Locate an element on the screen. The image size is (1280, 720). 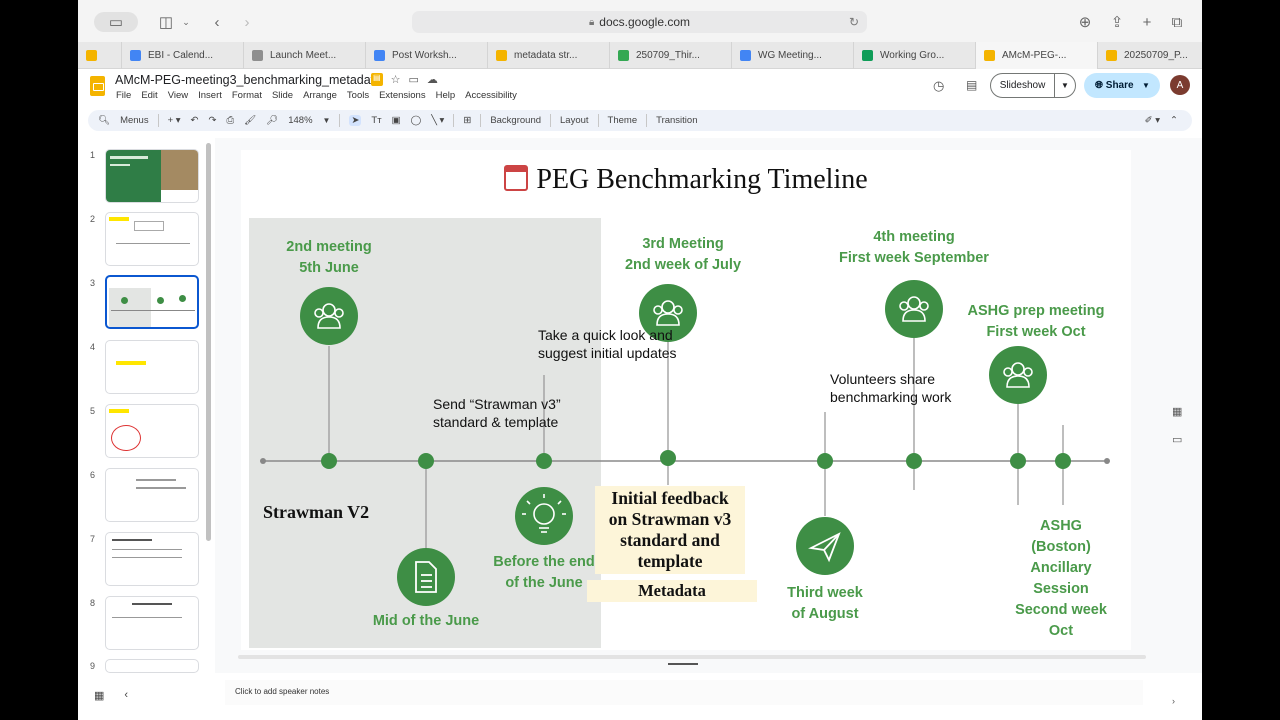
milestone-2nd-meeting: 2nd meeting 5th June is located at coordinates (329, 258).